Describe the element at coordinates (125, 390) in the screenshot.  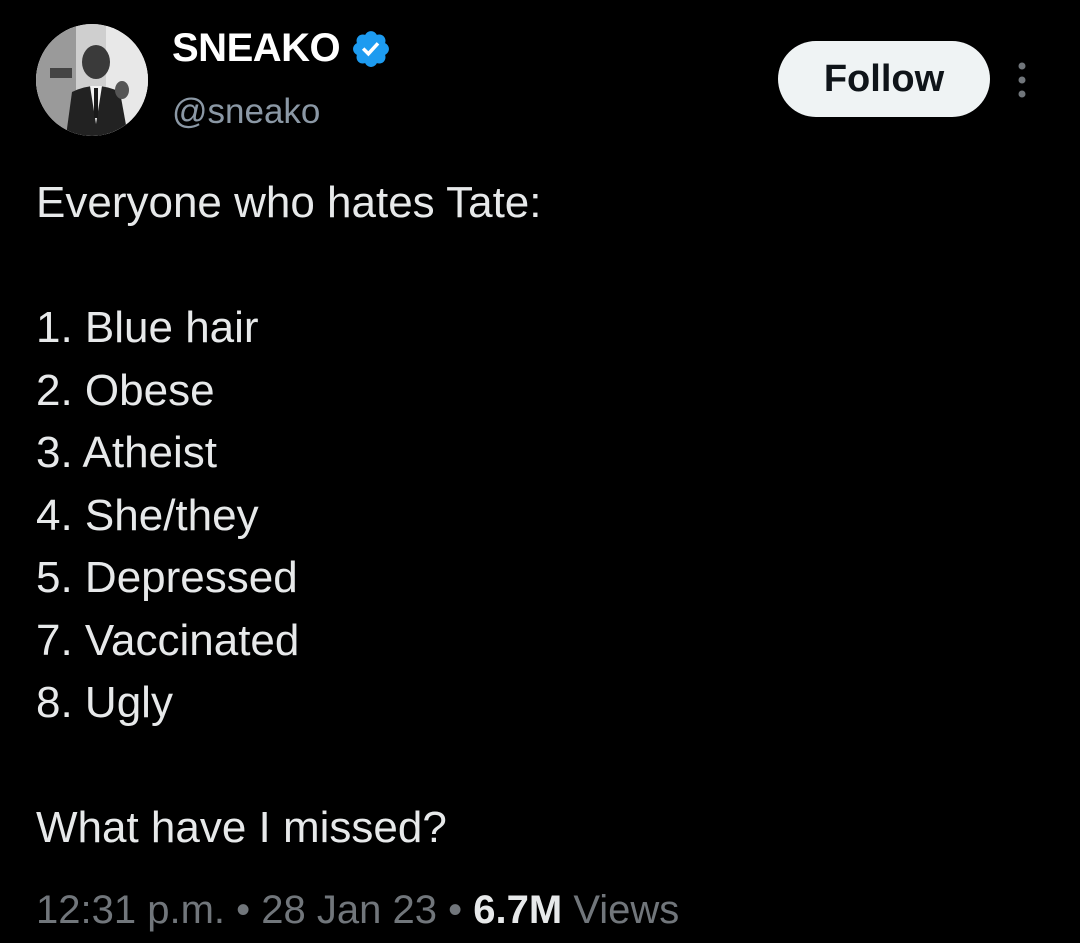
I see `list-item: 2. Obese` at that location.